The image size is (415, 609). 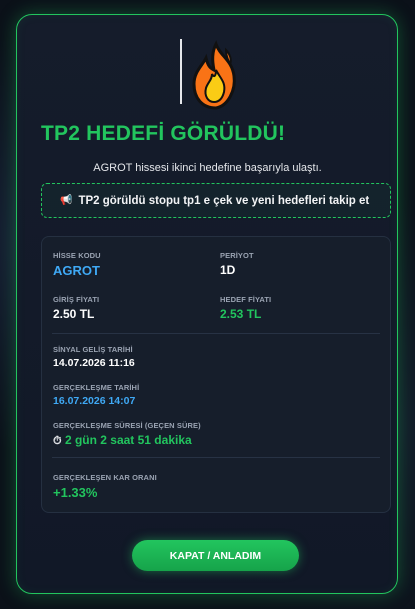 I want to click on signal-date-value: 14.07.2026 11:16, so click(x=94, y=363).